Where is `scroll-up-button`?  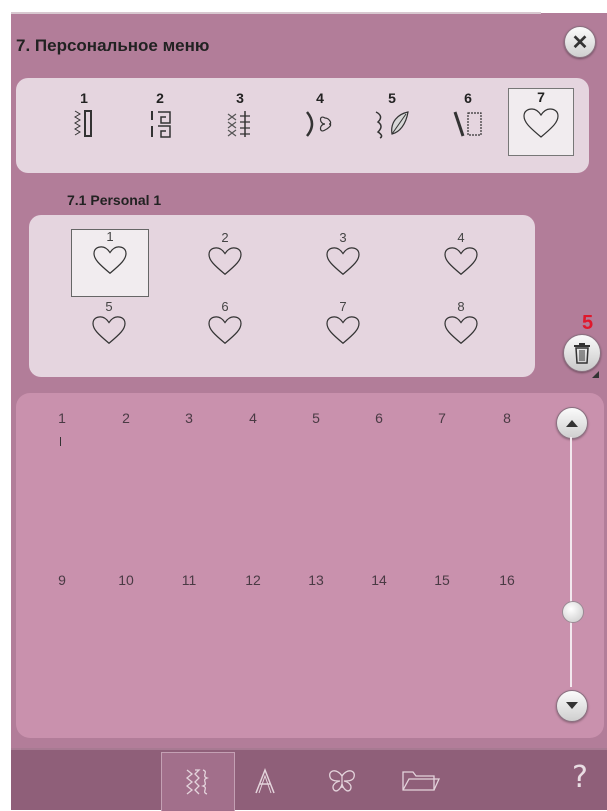
scroll-up-button is located at coordinates (572, 423).